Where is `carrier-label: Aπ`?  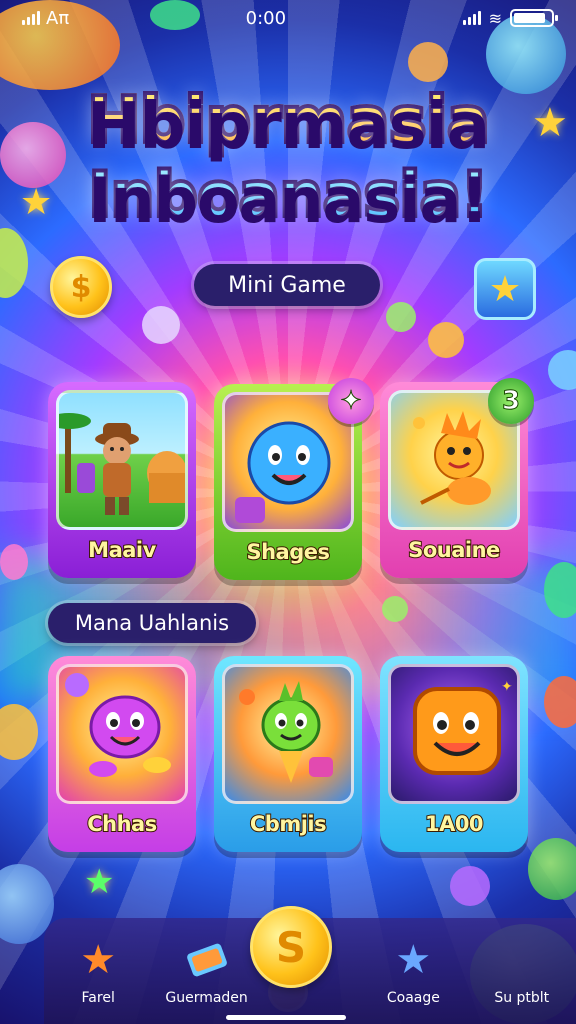 carrier-label: Aπ is located at coordinates (58, 18).